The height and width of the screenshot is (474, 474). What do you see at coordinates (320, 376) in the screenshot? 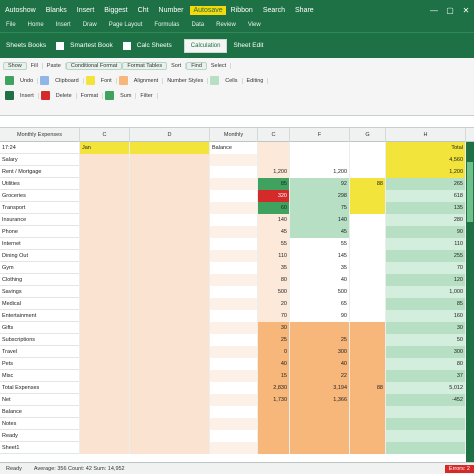
I see `cell-f: 22` at bounding box center [320, 376].